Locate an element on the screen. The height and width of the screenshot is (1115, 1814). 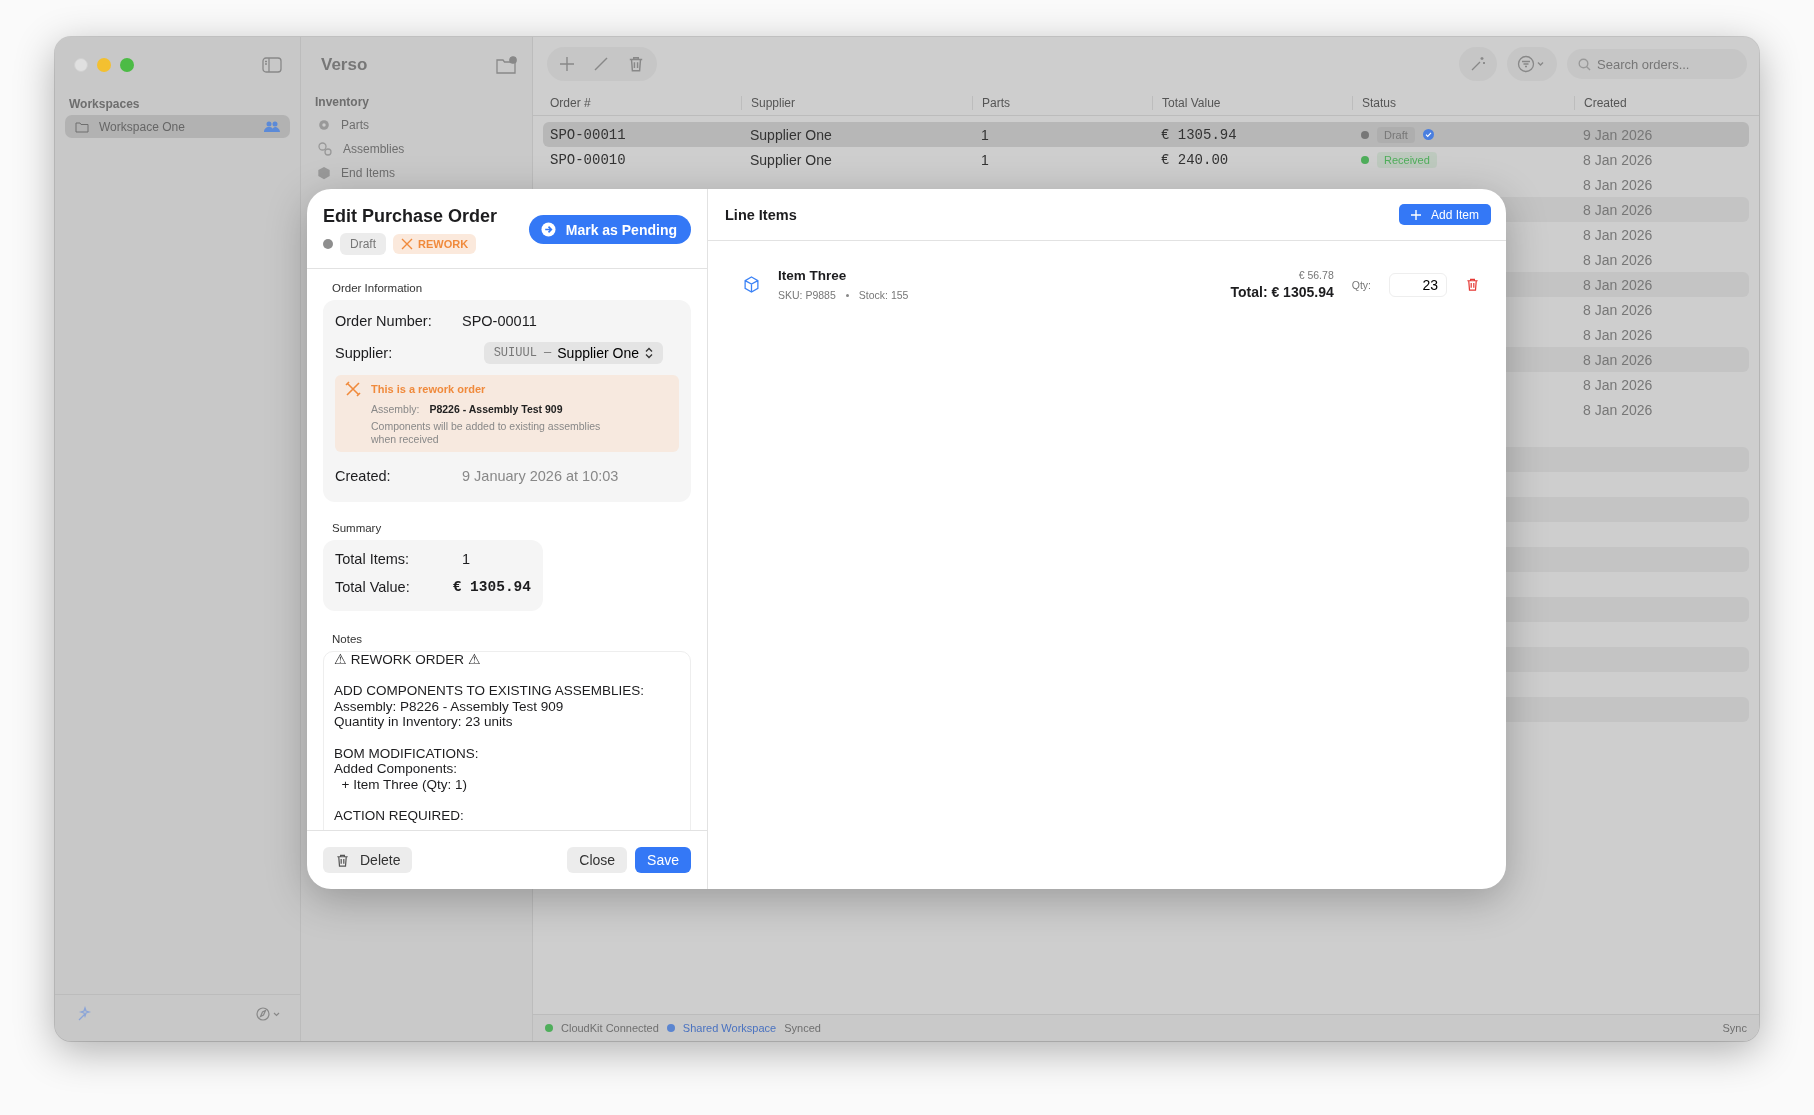
field-value: 9 January 2026 at 10:03 is located at coordinates (540, 476).